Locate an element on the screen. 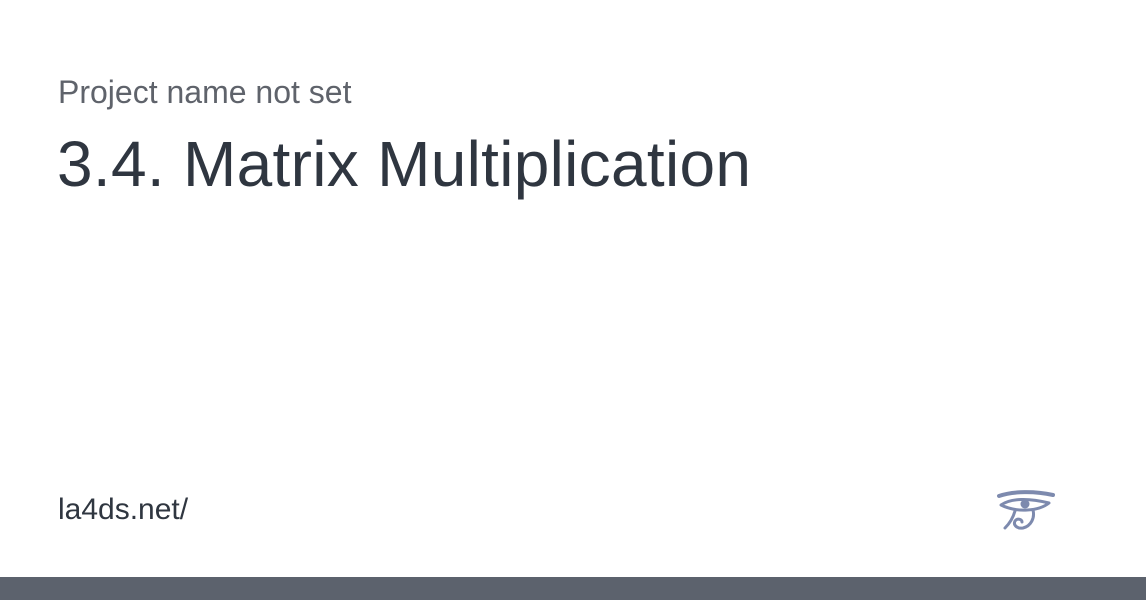 Image resolution: width=1146 pixels, height=600 pixels. page-title: 3.4. Matrix Multiplication is located at coordinates (404, 164).